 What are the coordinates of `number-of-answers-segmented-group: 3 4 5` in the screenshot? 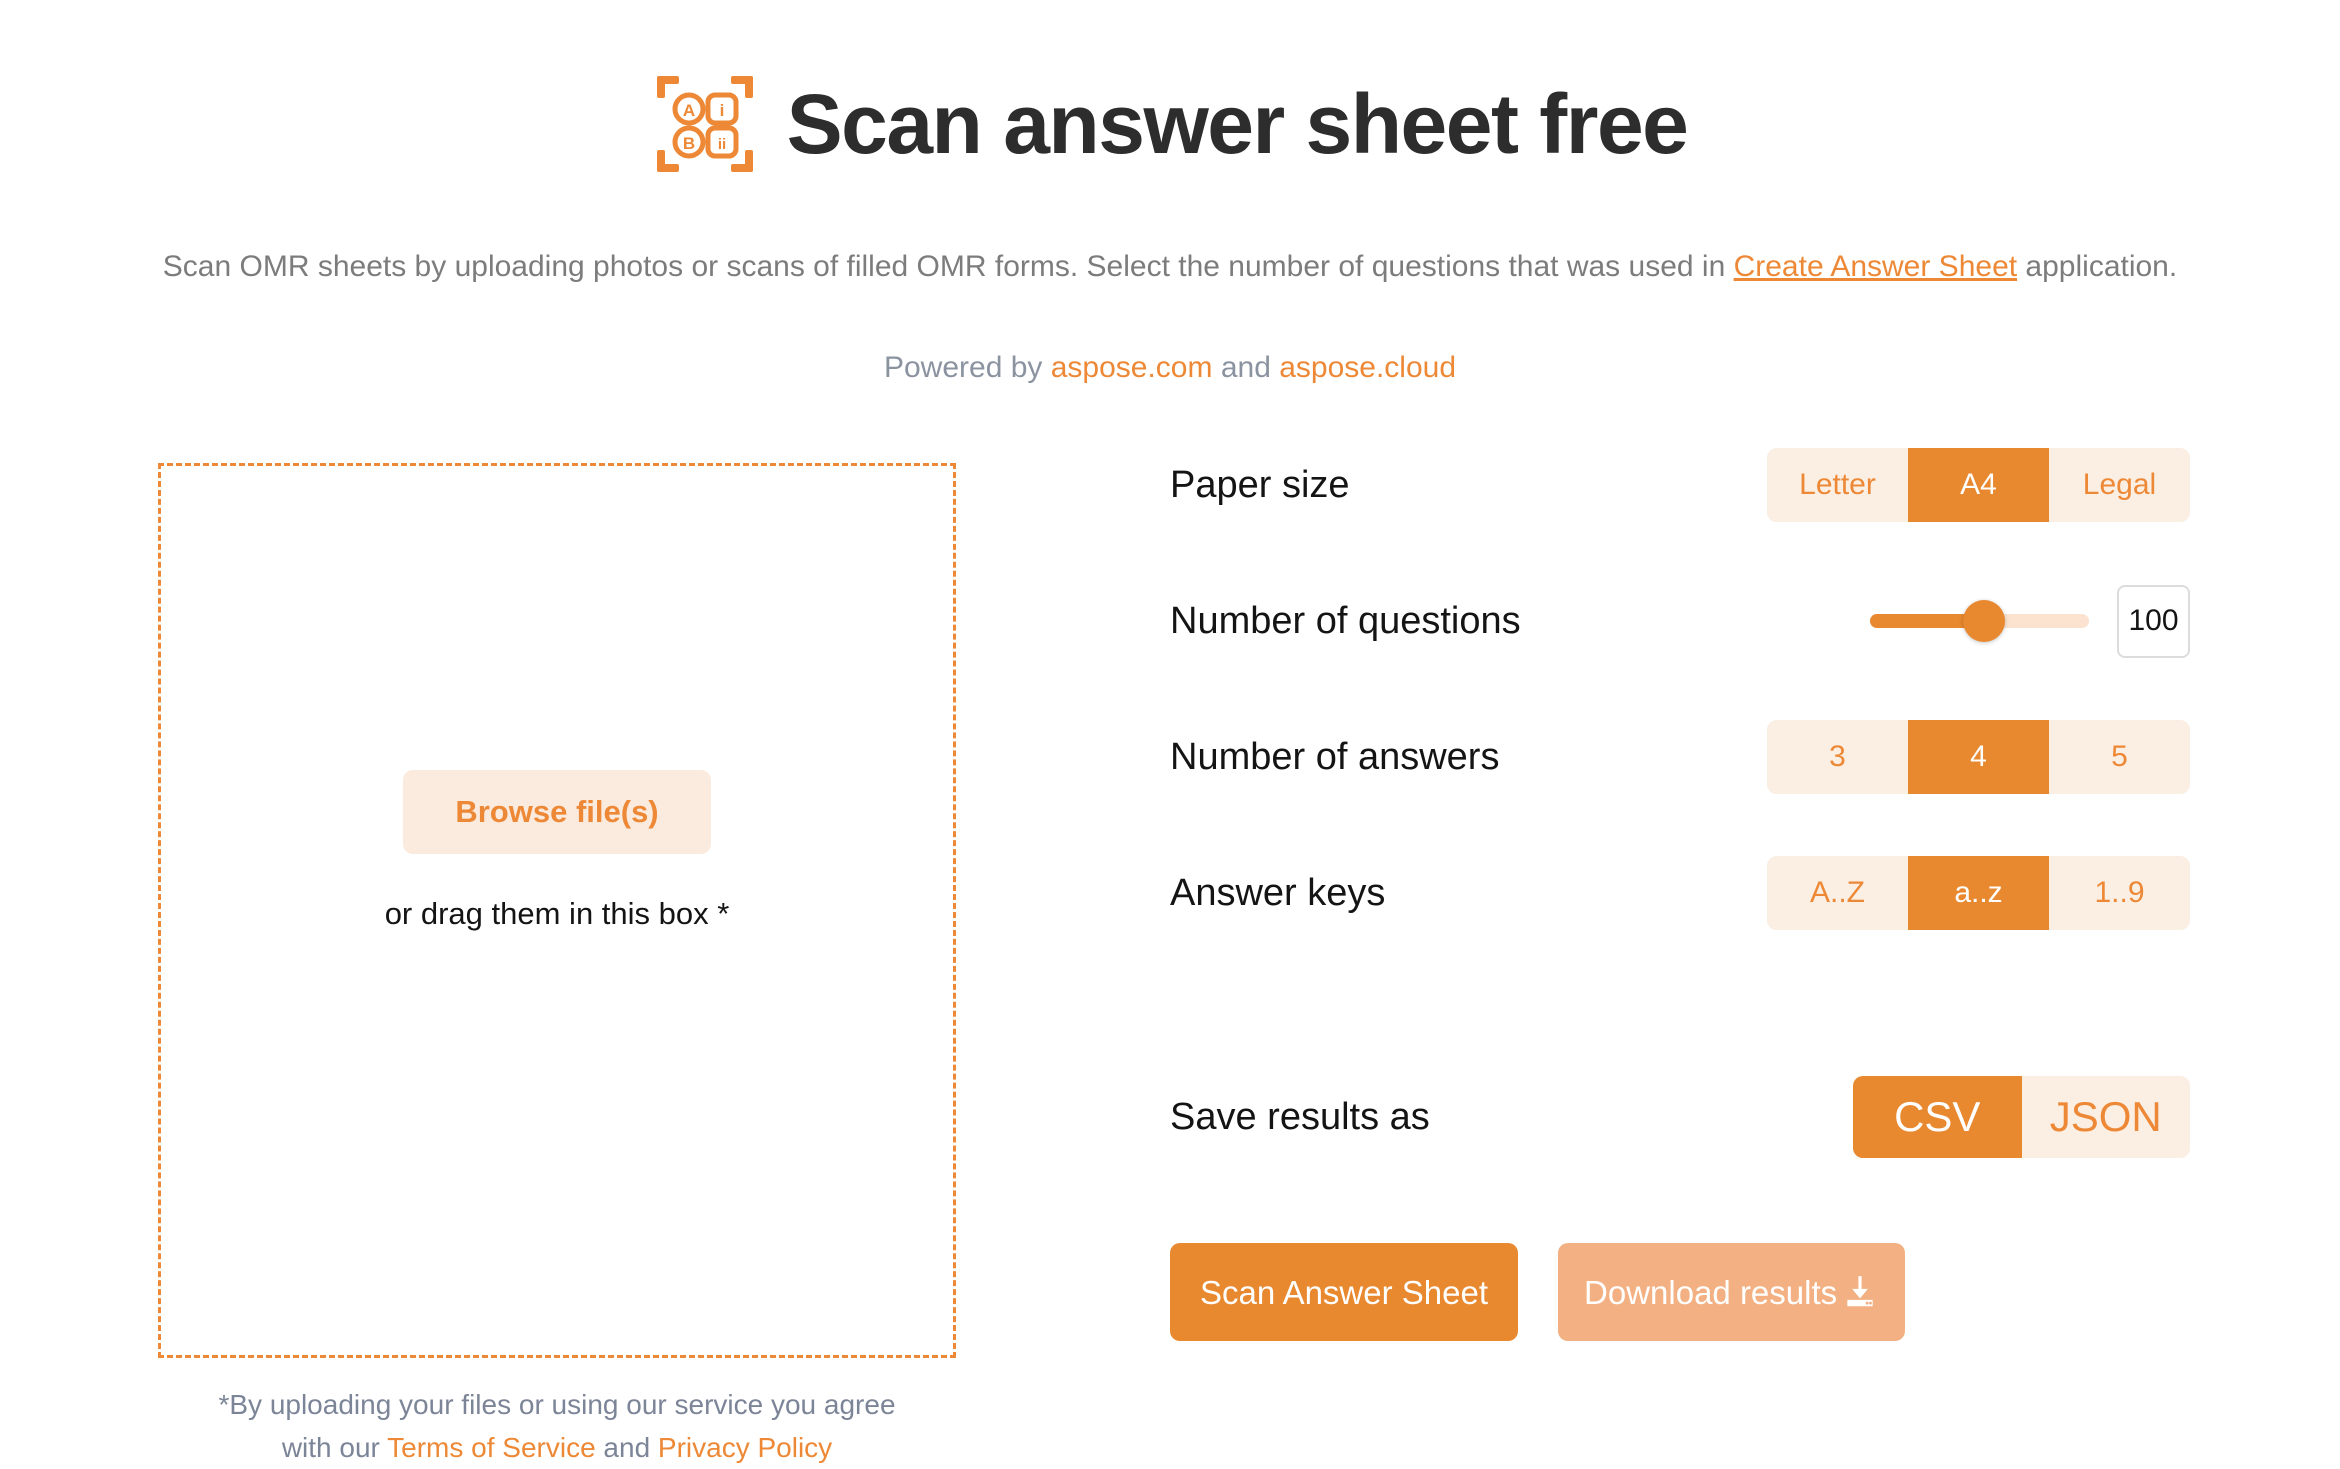 It's located at (1978, 757).